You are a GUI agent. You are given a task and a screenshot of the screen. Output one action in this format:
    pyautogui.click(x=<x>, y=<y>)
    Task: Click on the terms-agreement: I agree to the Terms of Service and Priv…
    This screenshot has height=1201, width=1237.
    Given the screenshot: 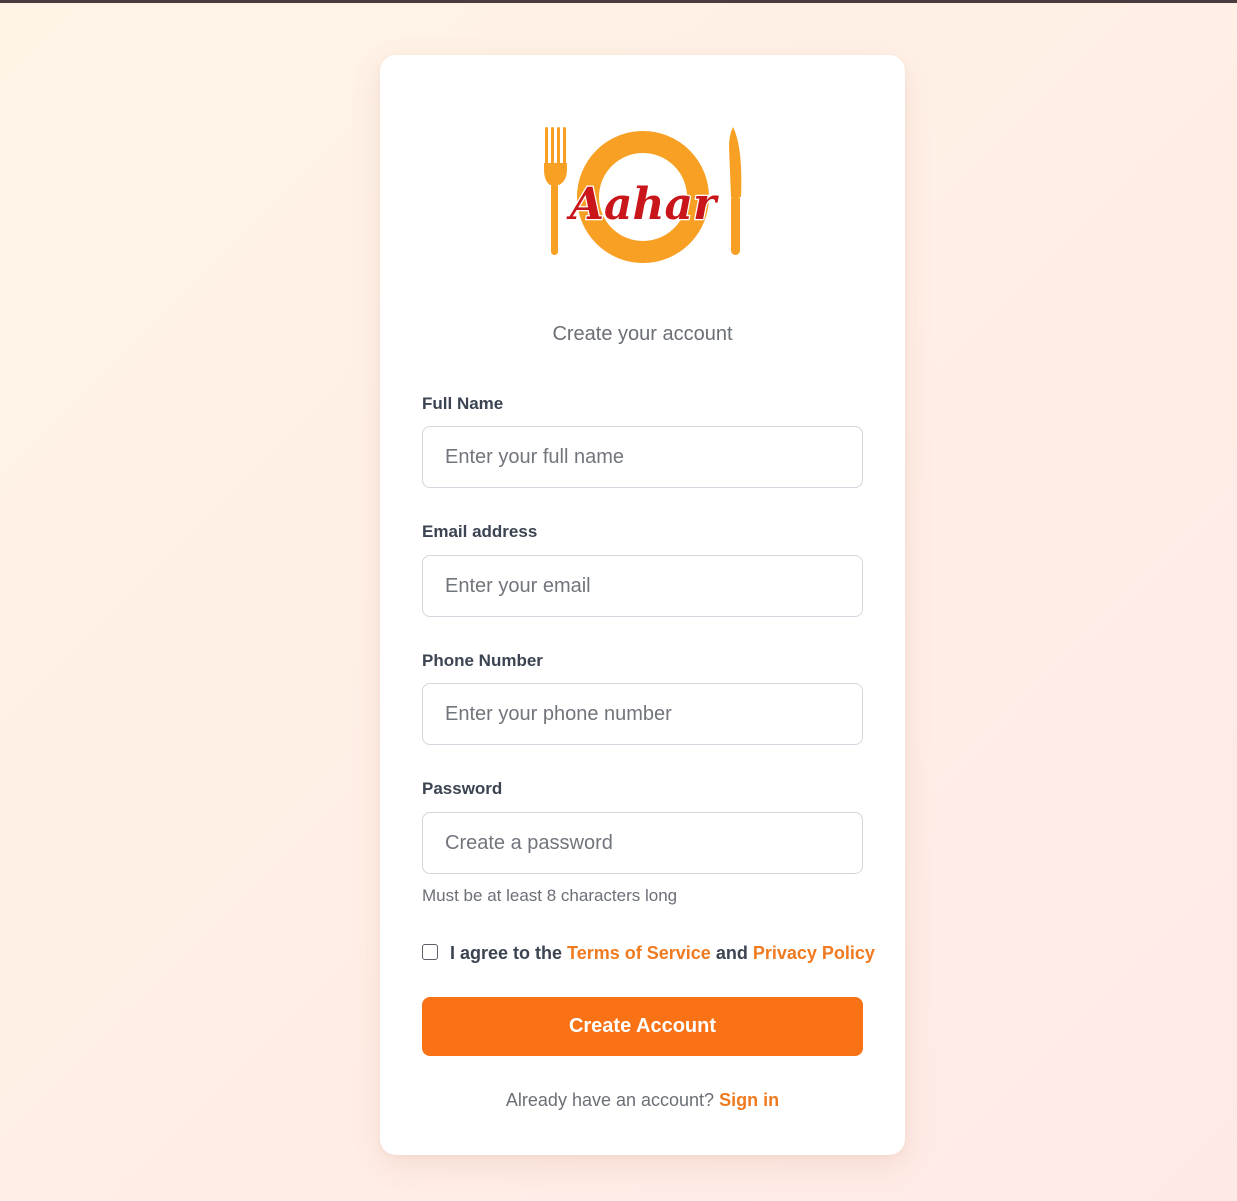 What is the action you would take?
    pyautogui.click(x=652, y=953)
    